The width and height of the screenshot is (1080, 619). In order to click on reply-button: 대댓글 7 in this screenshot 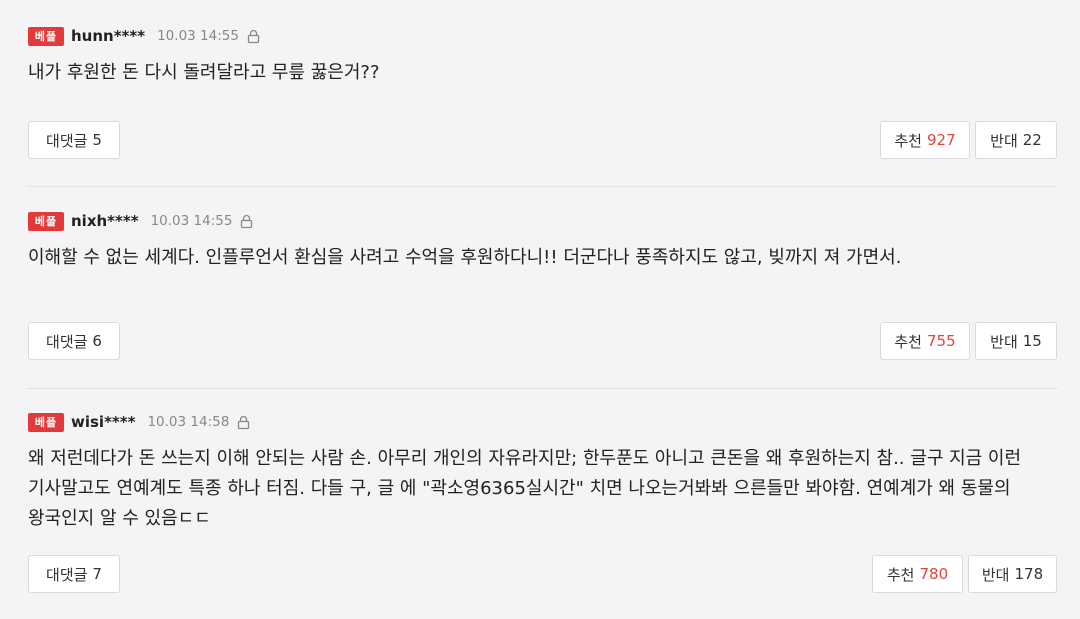, I will do `click(74, 574)`.